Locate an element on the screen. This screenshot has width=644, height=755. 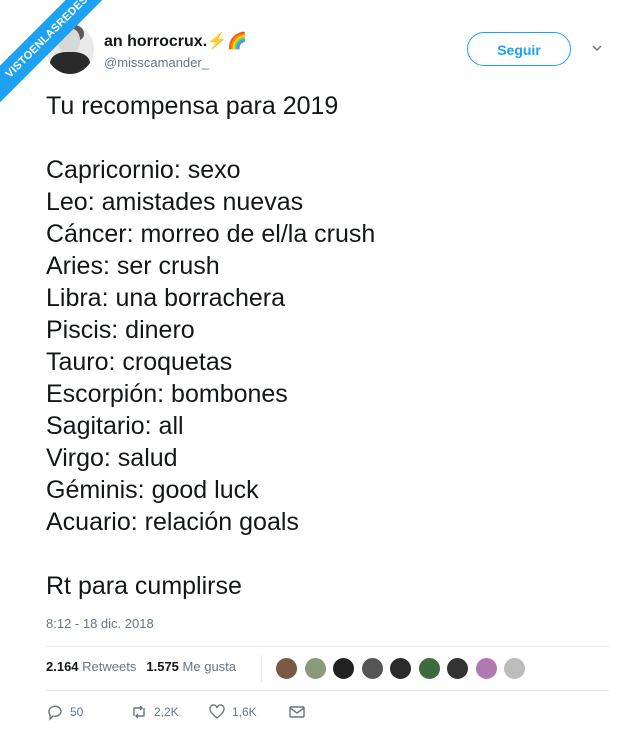
reply-icon is located at coordinates (55, 713).